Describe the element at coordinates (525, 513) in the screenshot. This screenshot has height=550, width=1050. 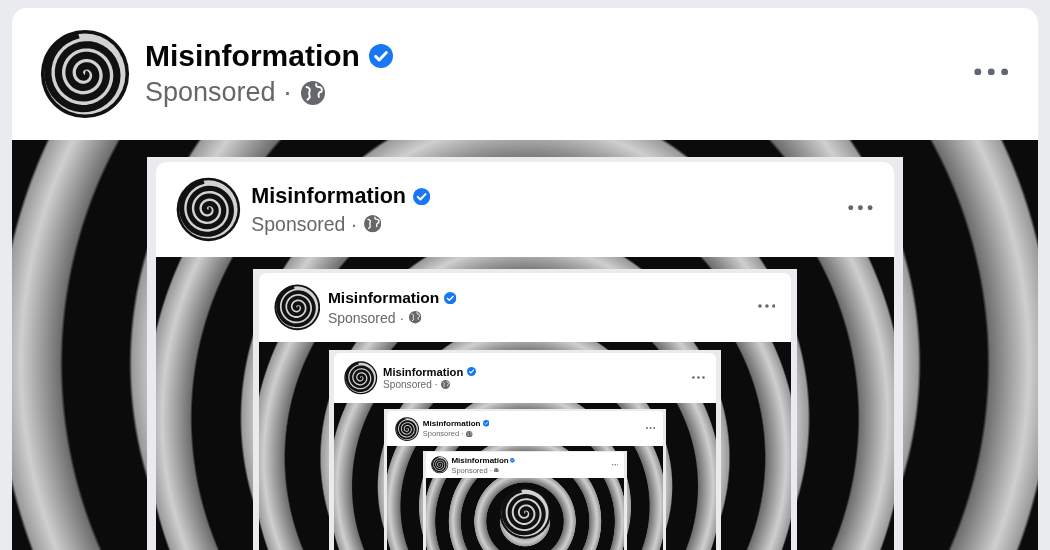
I see `spiral-drawing` at that location.